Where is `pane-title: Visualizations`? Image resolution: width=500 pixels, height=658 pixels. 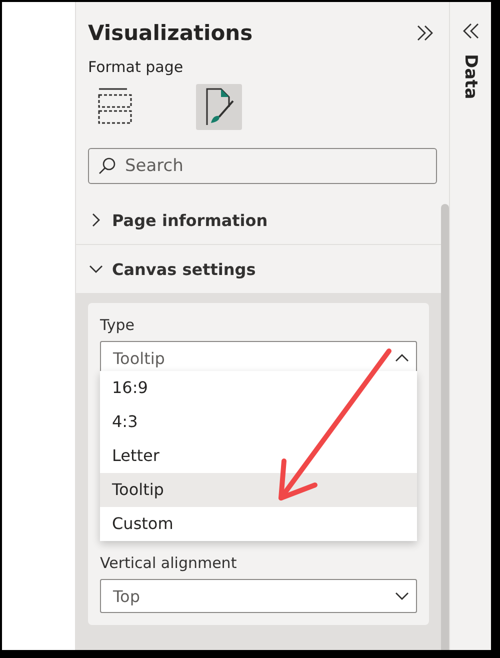
pane-title: Visualizations is located at coordinates (170, 33).